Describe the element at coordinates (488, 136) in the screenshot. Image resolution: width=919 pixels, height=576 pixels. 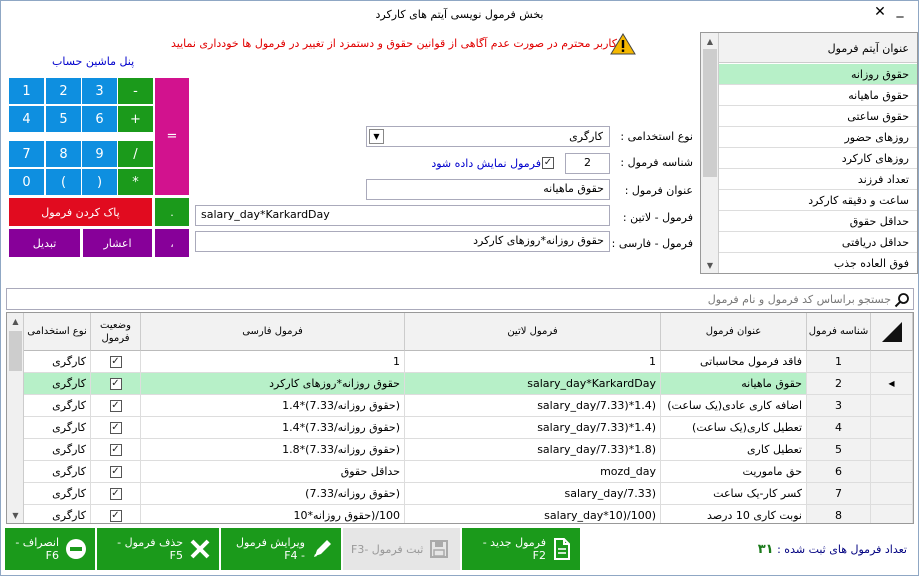
I see `employment-type-select: کارگری ▼` at that location.